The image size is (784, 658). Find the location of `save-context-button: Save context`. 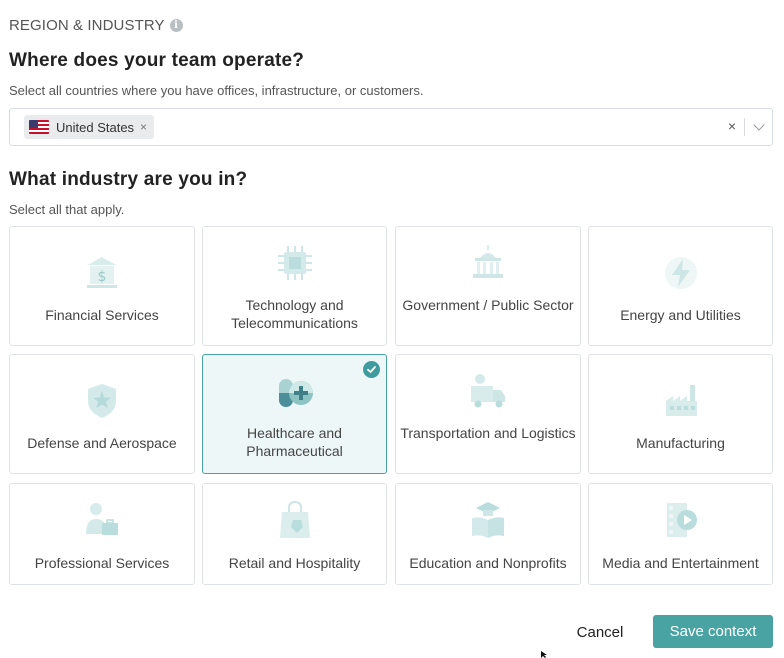

save-context-button: Save context is located at coordinates (713, 631).